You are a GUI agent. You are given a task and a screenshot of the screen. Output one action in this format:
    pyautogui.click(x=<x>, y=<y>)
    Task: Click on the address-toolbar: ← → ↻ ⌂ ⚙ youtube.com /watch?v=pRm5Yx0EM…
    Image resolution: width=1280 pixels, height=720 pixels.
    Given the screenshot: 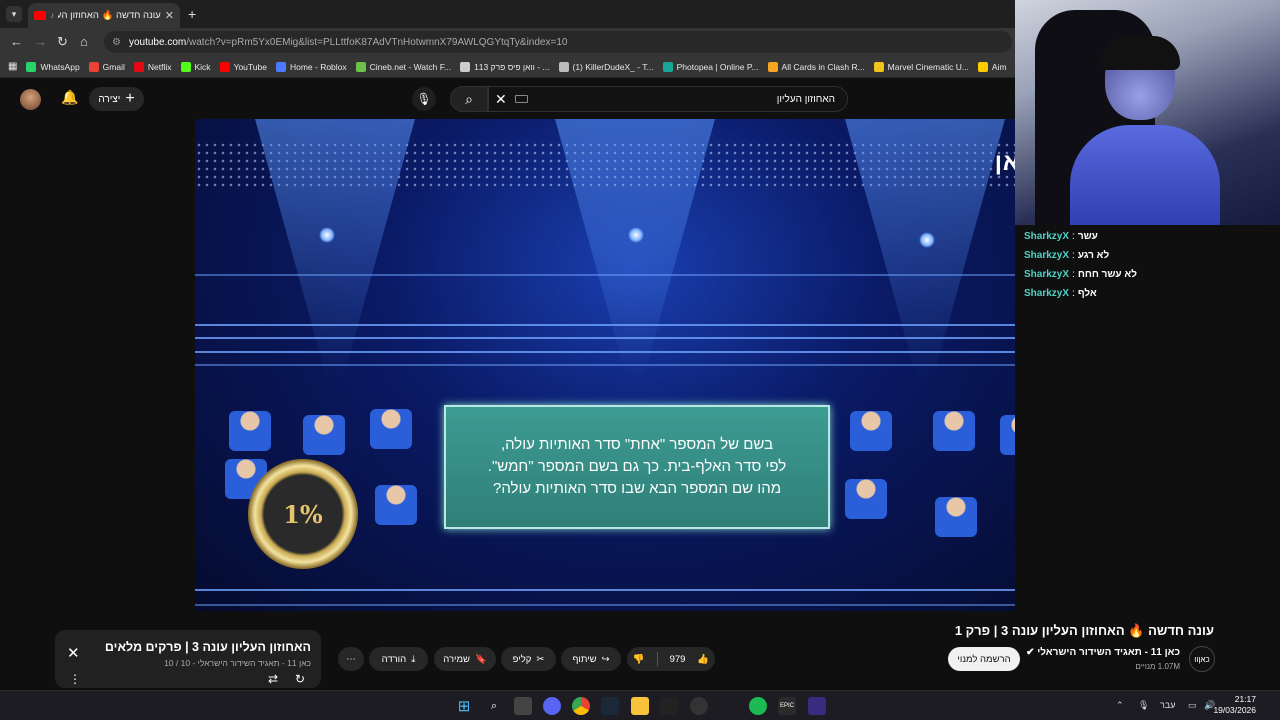 What is the action you would take?
    pyautogui.click(x=507, y=42)
    